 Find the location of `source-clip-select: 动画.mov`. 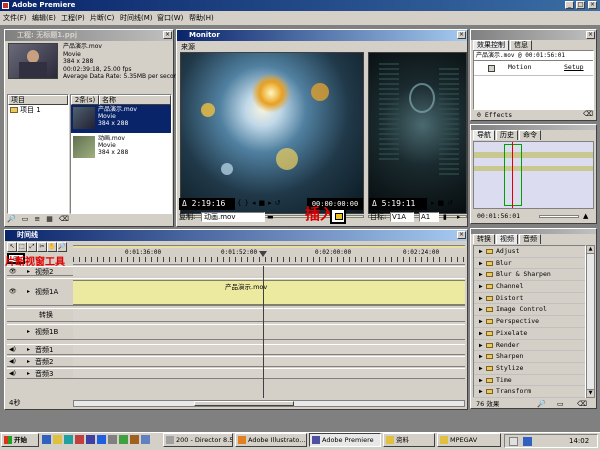

source-clip-select: 动画.mov is located at coordinates (233, 217).